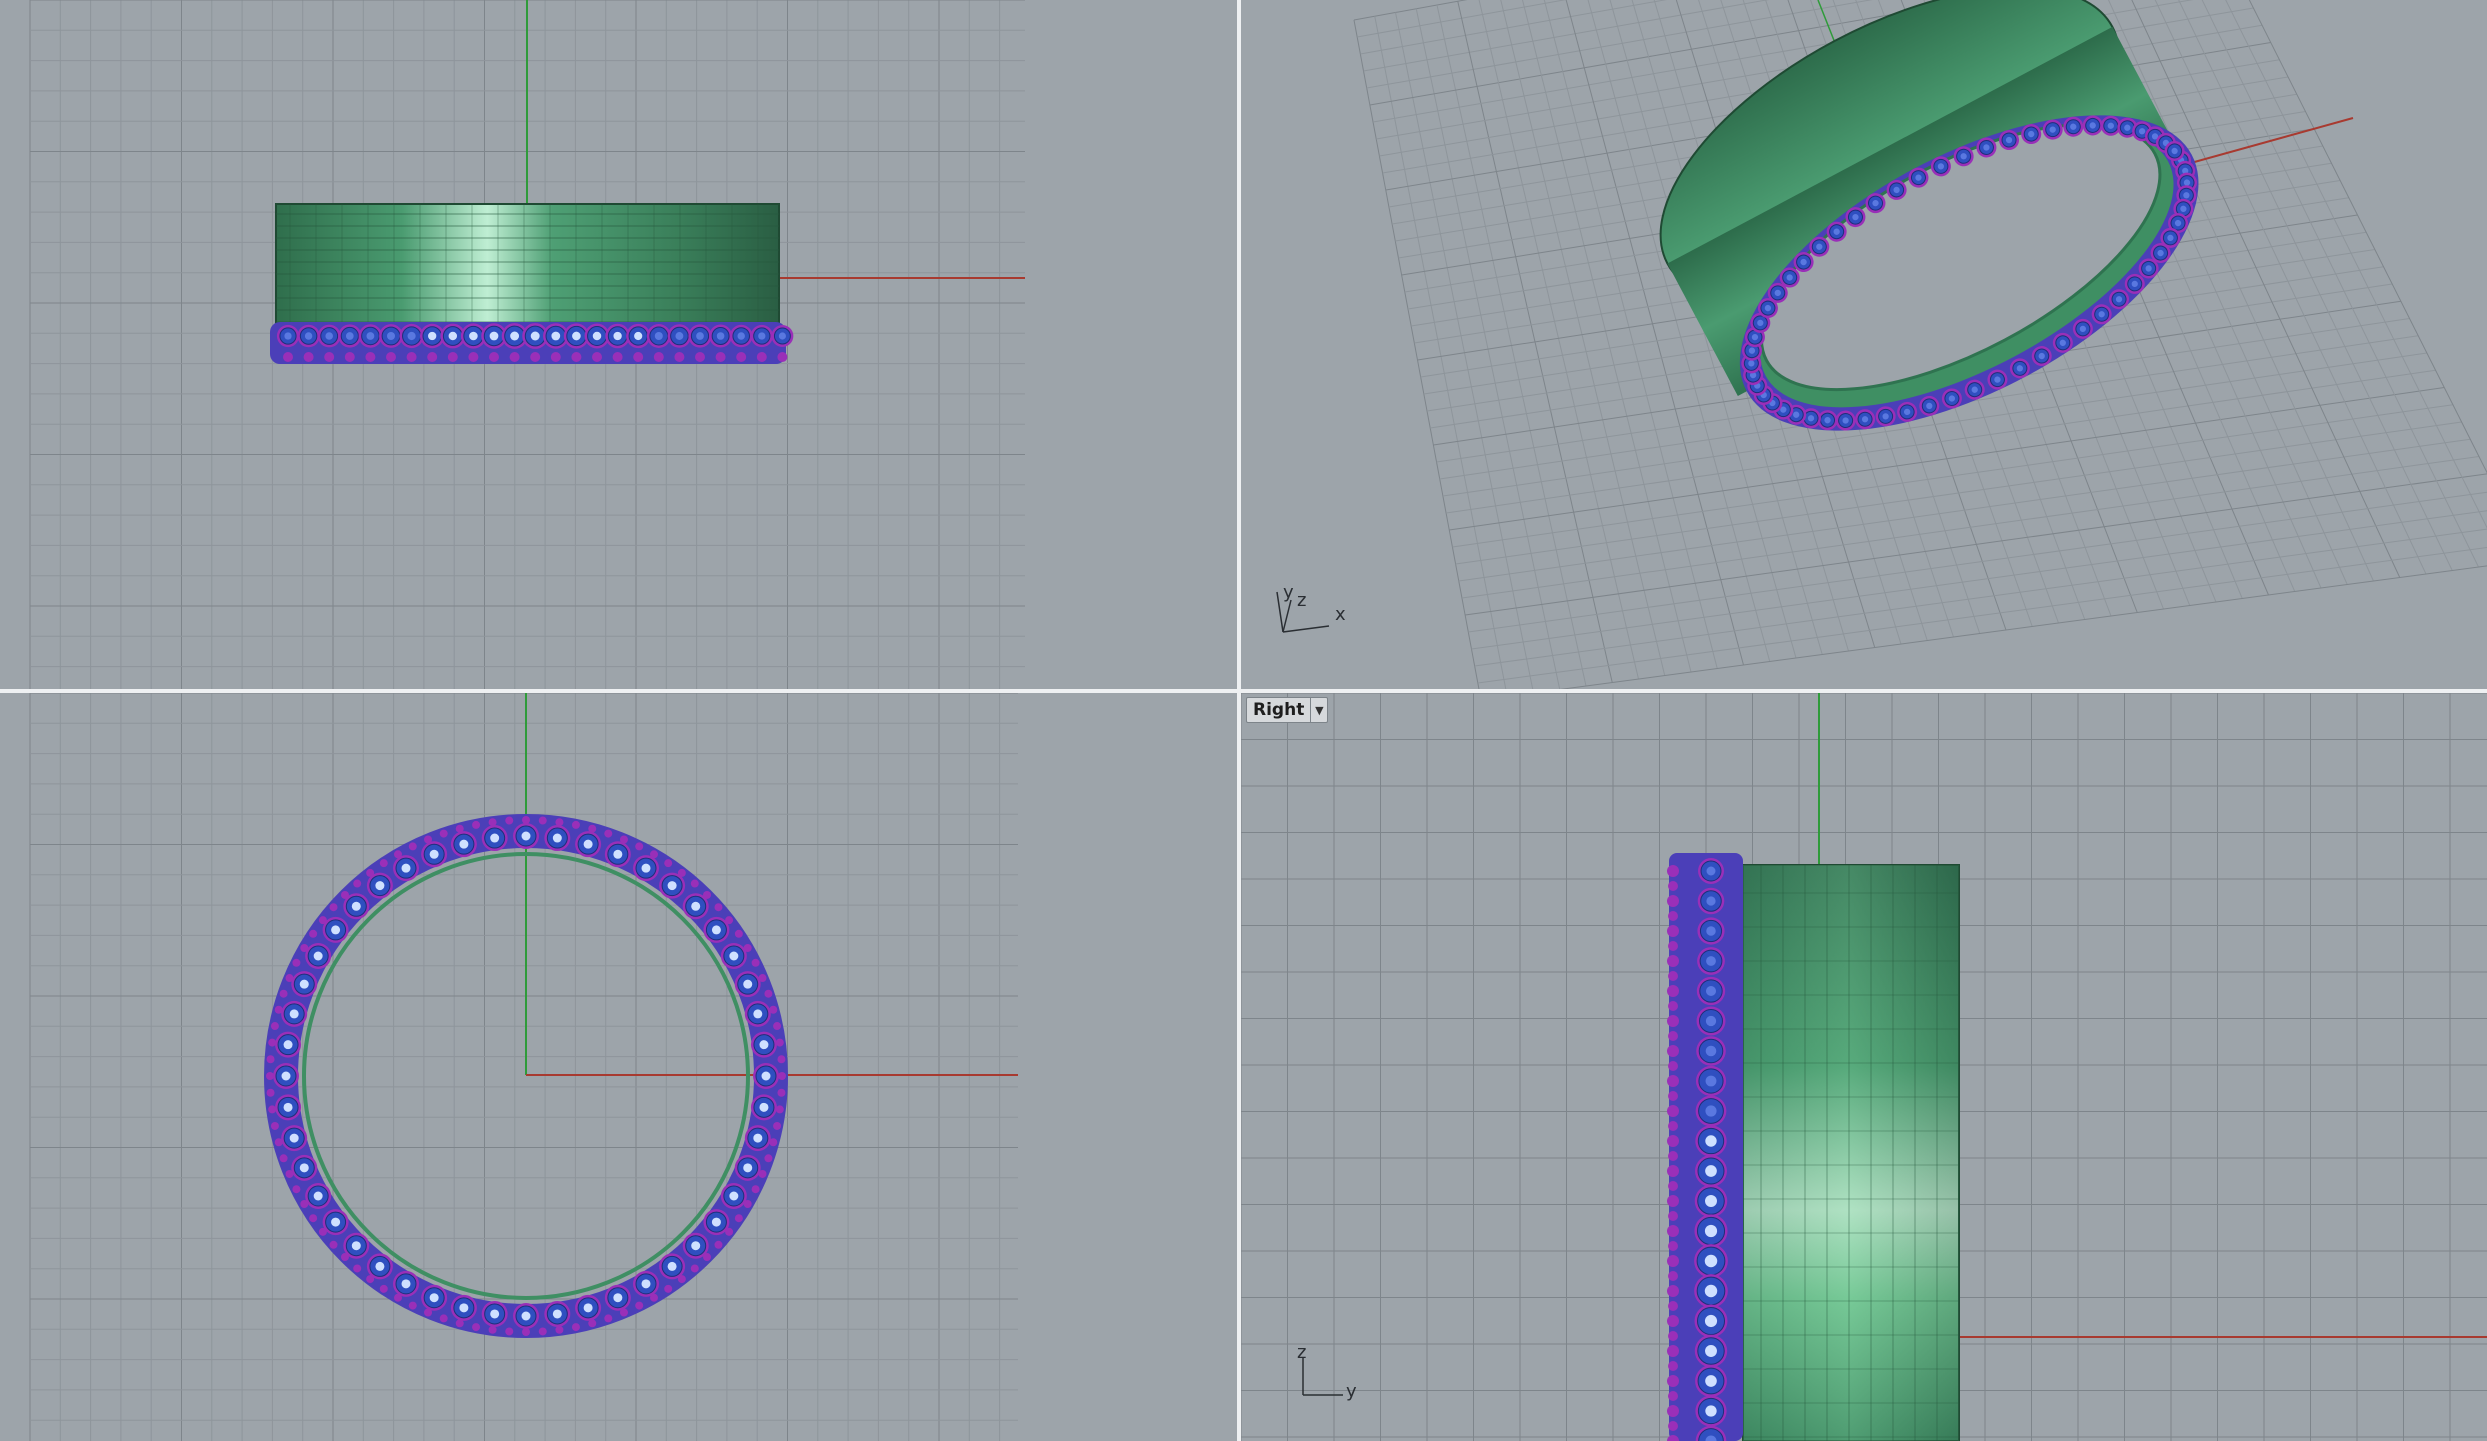 This screenshot has height=1441, width=2487. What do you see at coordinates (1318, 710) in the screenshot?
I see `chevron-down-icon: ▼` at bounding box center [1318, 710].